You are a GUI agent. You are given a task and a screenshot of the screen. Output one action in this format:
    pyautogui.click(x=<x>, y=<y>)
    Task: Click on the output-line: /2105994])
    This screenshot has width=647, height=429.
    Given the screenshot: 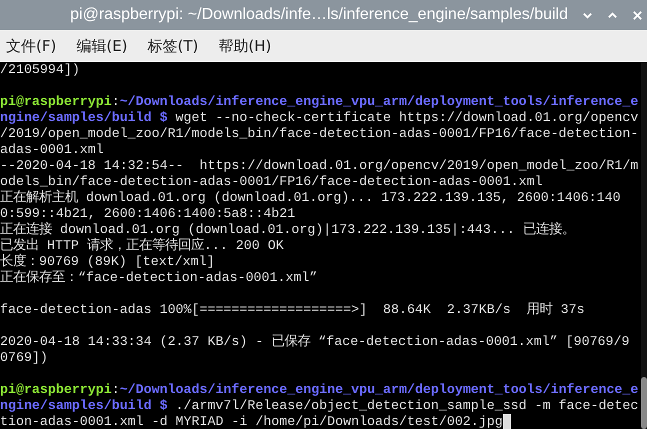 What is the action you would take?
    pyautogui.click(x=40, y=70)
    